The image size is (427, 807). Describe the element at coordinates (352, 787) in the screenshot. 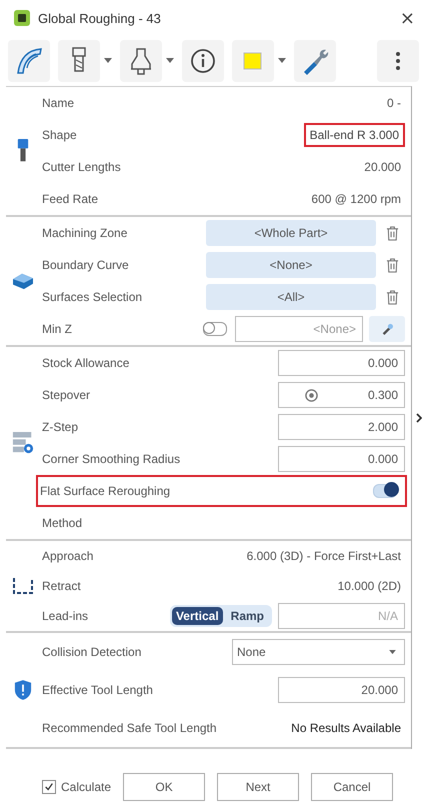

I see `dialog-button: Cancel` at that location.